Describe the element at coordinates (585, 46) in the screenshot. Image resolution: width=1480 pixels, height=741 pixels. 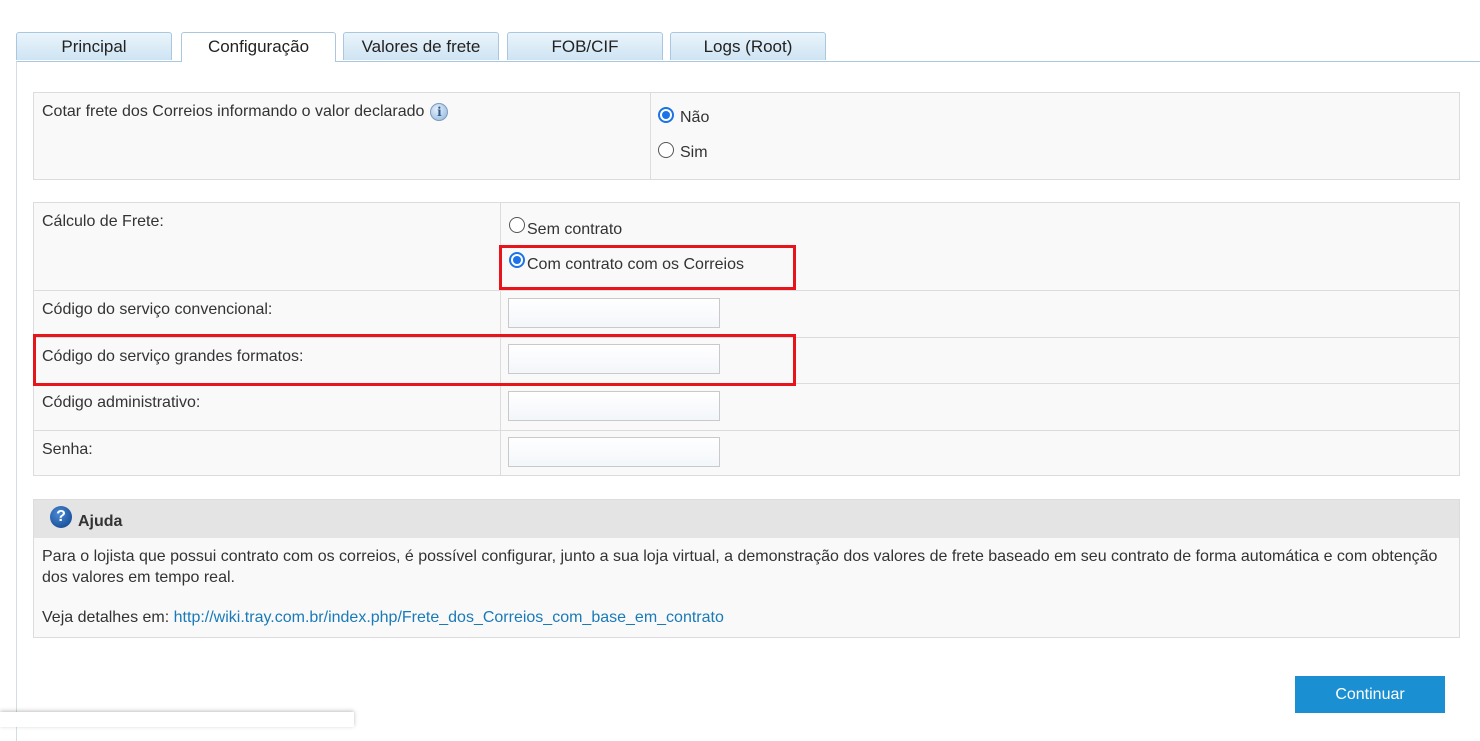
I see `tab-fob-cif: FOB/CIF` at that location.